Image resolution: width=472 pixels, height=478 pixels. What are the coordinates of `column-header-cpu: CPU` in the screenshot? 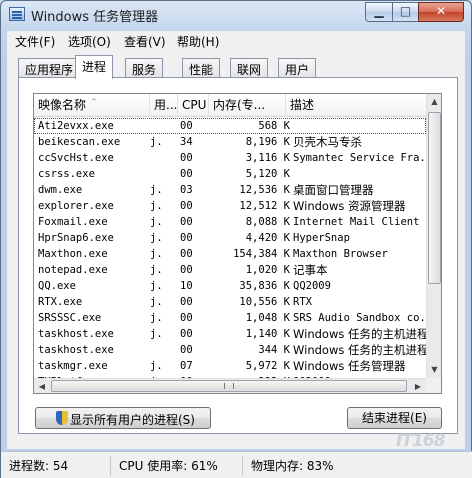 It's located at (193, 105).